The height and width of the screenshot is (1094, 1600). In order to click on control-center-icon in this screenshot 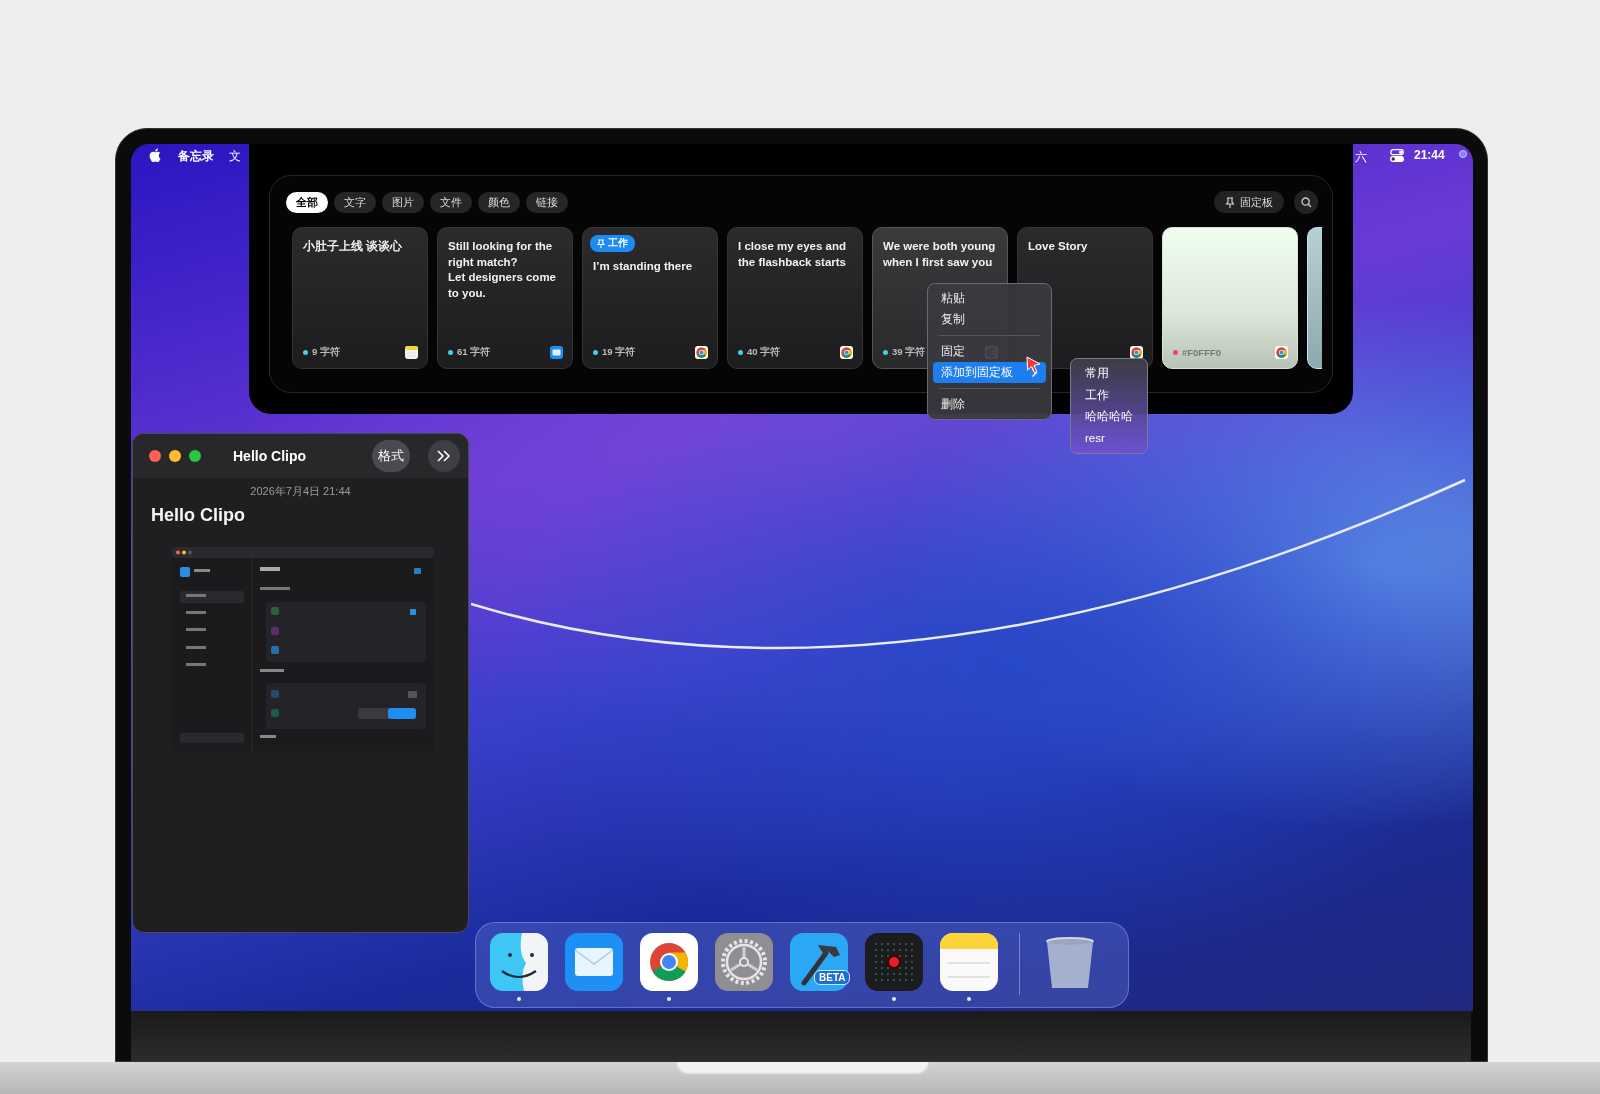, I will do `click(1397, 155)`.